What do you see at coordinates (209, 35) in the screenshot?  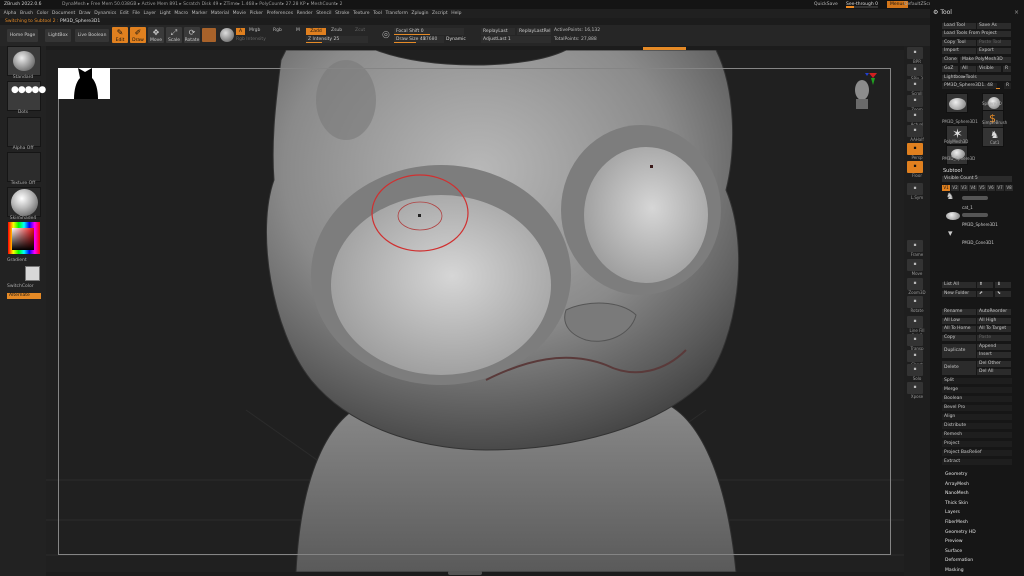 I see `material-swatch-button` at bounding box center [209, 35].